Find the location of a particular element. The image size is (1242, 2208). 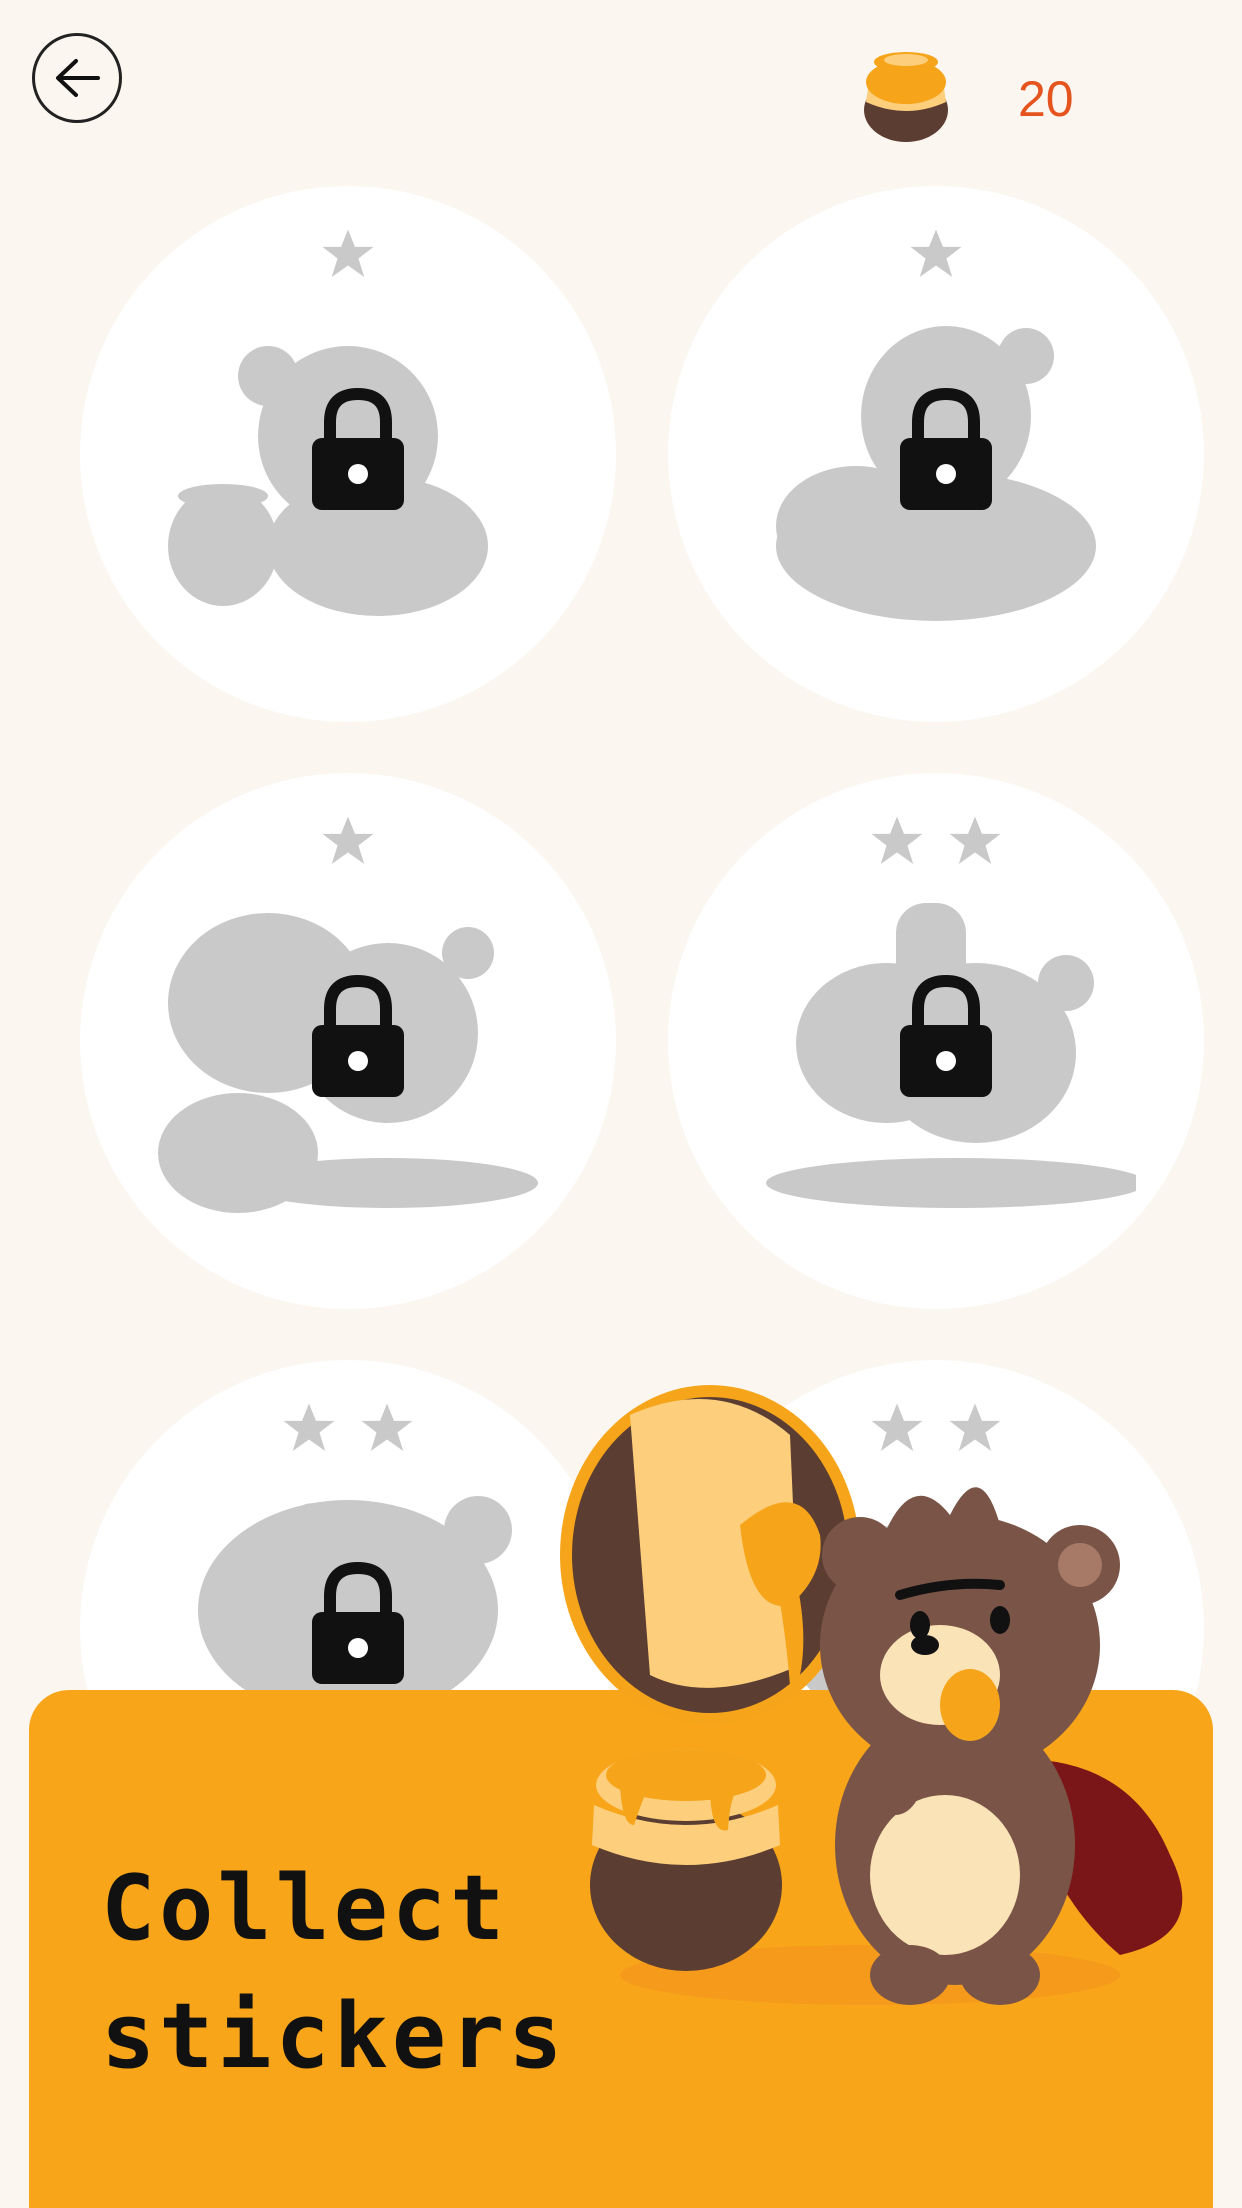

coin-counter: 20 is located at coordinates (990, 98).